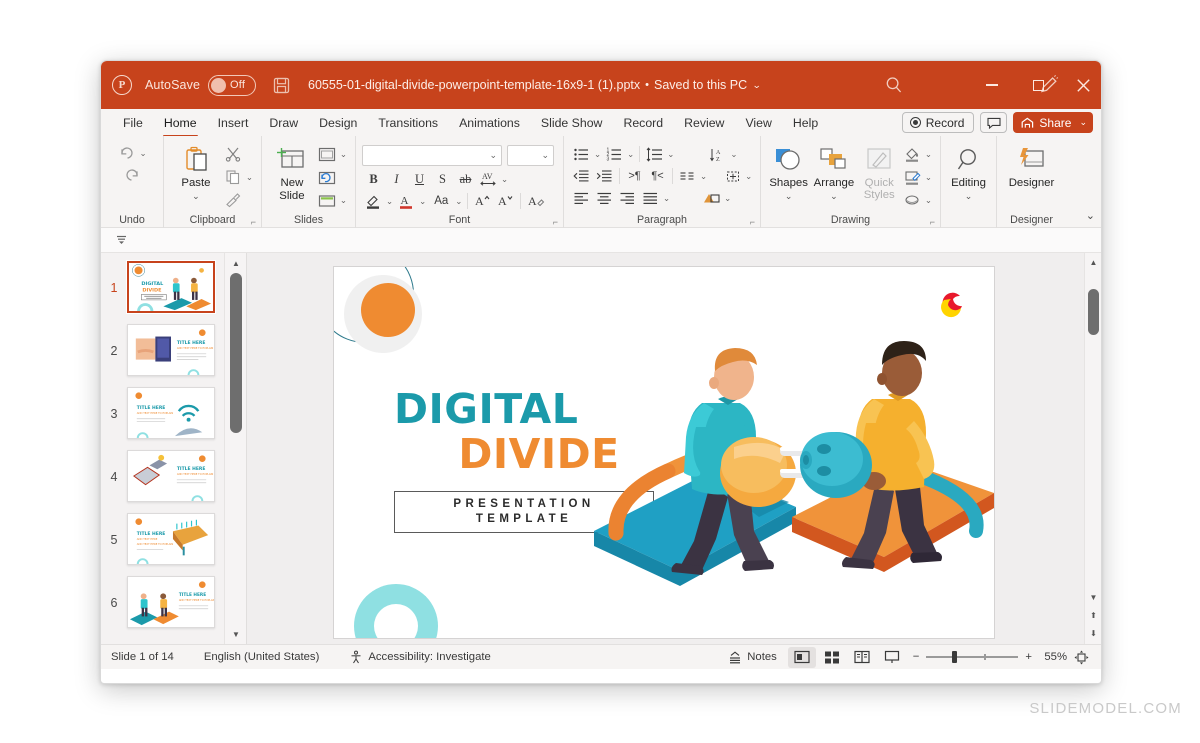 Image resolution: width=1200 pixels, height=743 pixels. What do you see at coordinates (235, 263) in the screenshot?
I see `thumbnail-scroll-up-icon: ▲` at bounding box center [235, 263].